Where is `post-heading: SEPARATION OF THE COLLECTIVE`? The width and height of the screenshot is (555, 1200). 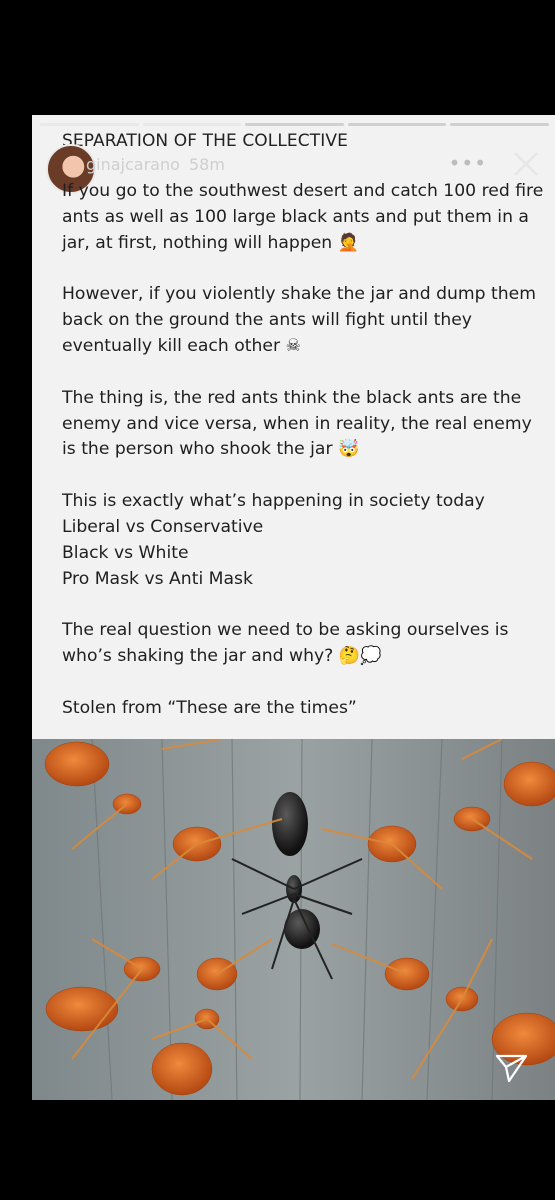
post-heading: SEPARATION OF THE COLLECTIVE is located at coordinates (205, 141).